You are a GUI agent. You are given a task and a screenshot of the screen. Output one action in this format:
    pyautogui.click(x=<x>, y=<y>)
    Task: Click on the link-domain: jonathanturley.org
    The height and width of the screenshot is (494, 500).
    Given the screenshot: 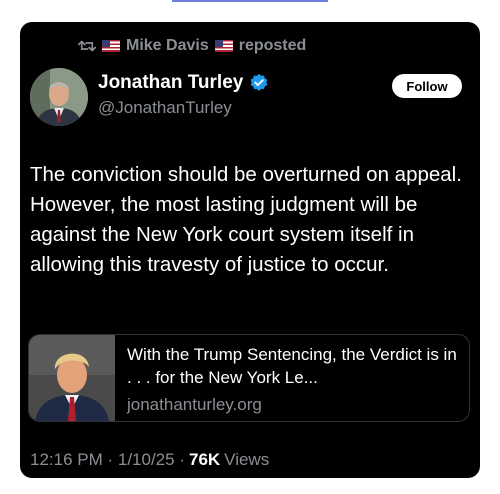 What is the action you would take?
    pyautogui.click(x=194, y=404)
    